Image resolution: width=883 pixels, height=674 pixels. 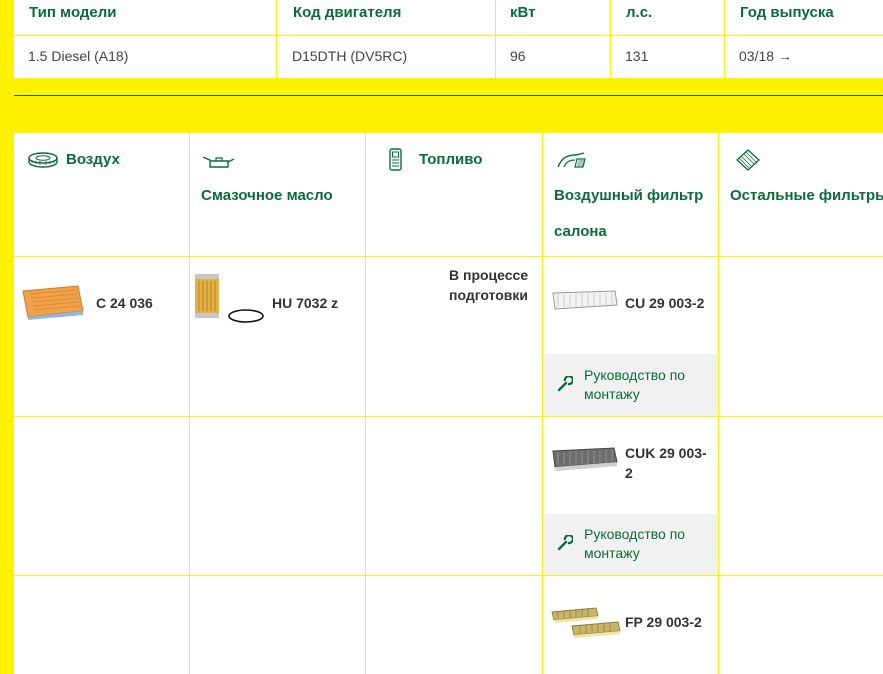 I want to click on spec-header-model: Тип модели, so click(x=73, y=12).